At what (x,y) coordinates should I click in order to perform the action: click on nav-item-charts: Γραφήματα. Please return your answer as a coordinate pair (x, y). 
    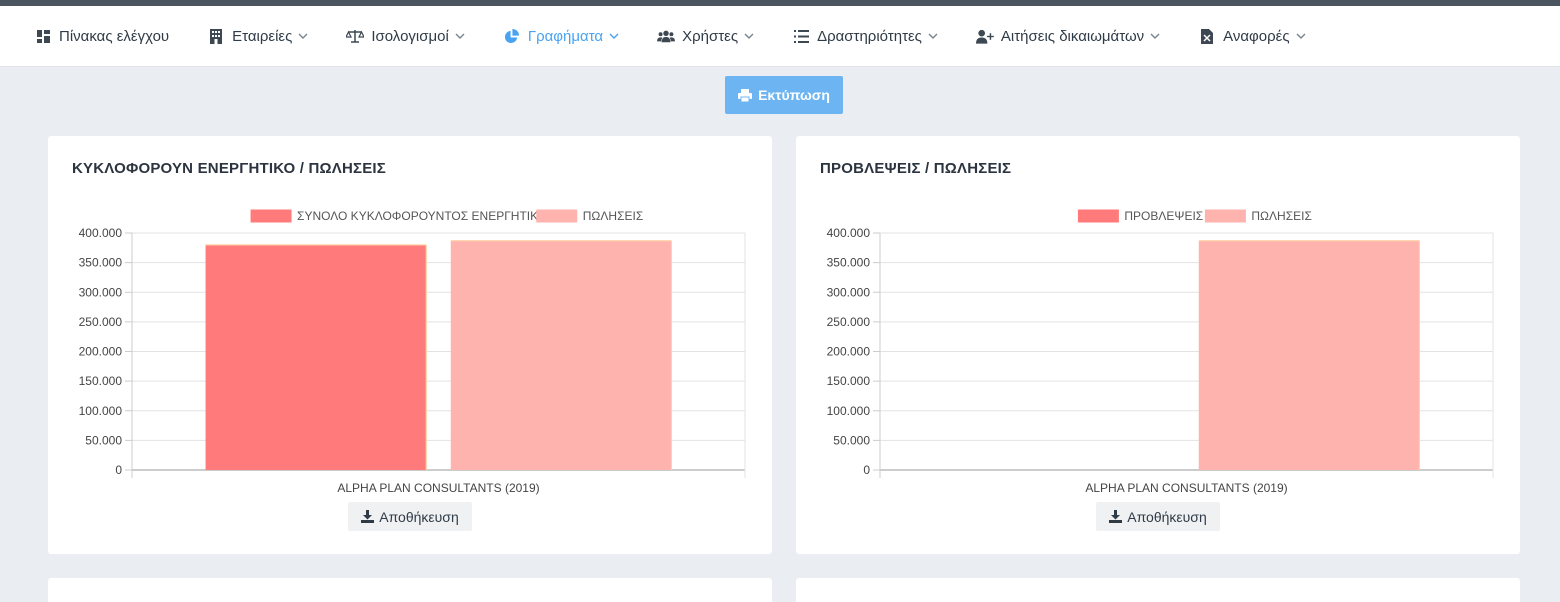
    Looking at the image, I should click on (561, 36).